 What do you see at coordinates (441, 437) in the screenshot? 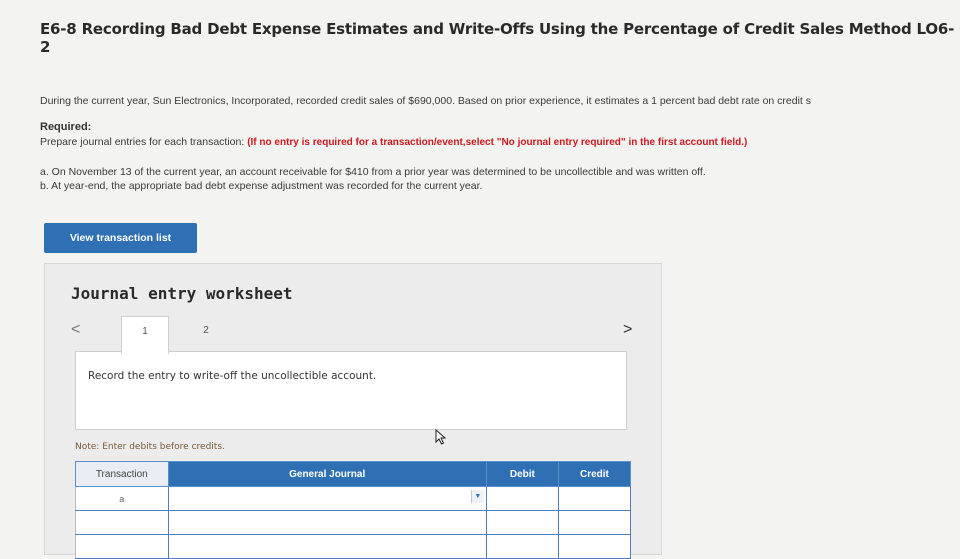
I see `mouse-pointer-icon` at bounding box center [441, 437].